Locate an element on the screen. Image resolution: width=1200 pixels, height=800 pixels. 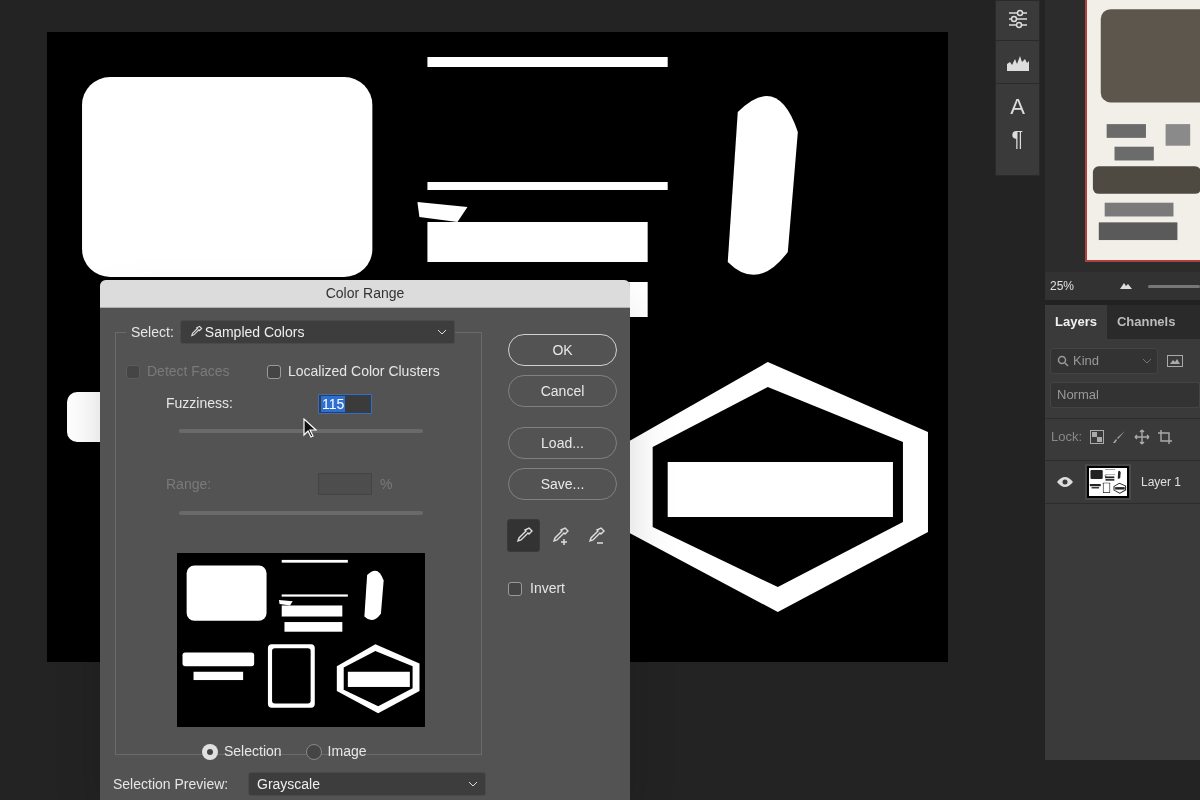
image-filter-icon is located at coordinates (1175, 361).